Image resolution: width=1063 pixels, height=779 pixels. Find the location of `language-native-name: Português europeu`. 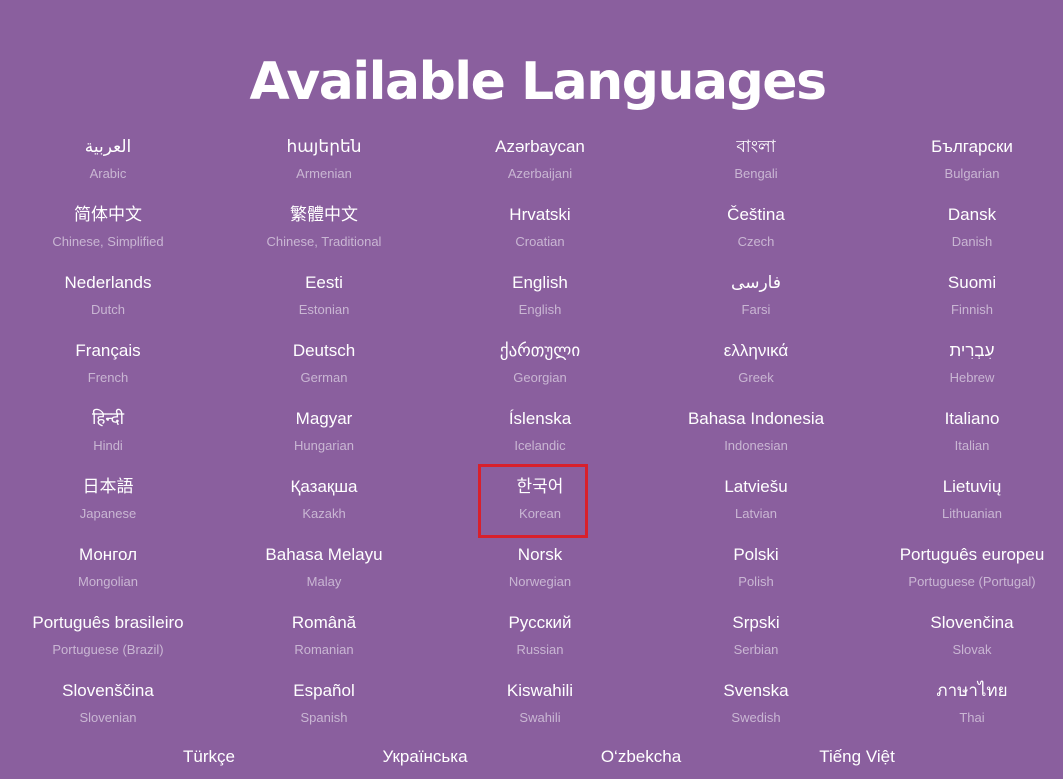

language-native-name: Português europeu is located at coordinates (972, 554).